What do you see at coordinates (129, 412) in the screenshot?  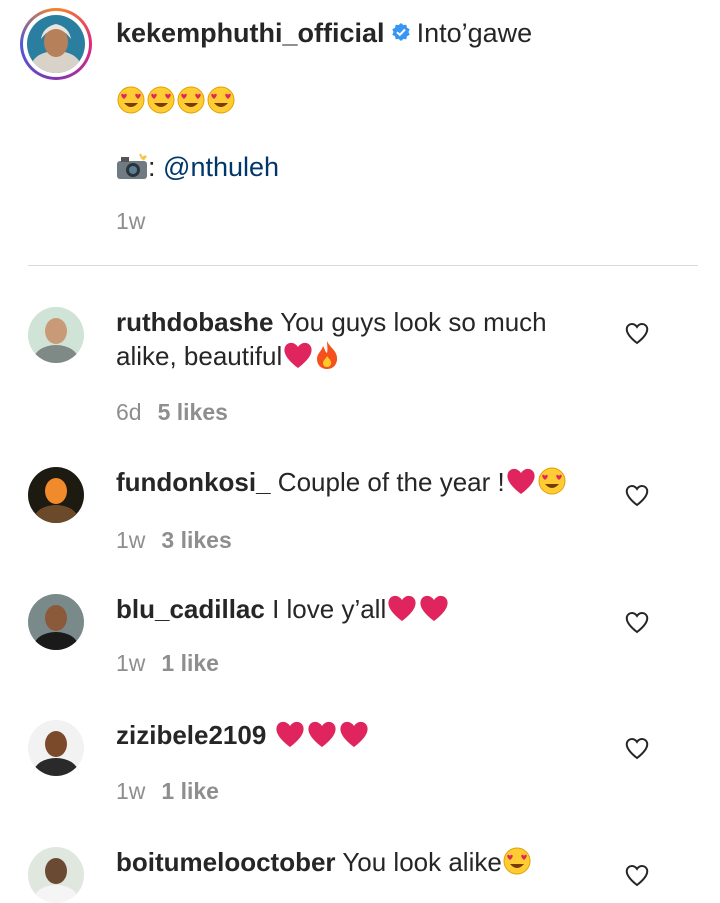 I see `comment-time: 6d` at bounding box center [129, 412].